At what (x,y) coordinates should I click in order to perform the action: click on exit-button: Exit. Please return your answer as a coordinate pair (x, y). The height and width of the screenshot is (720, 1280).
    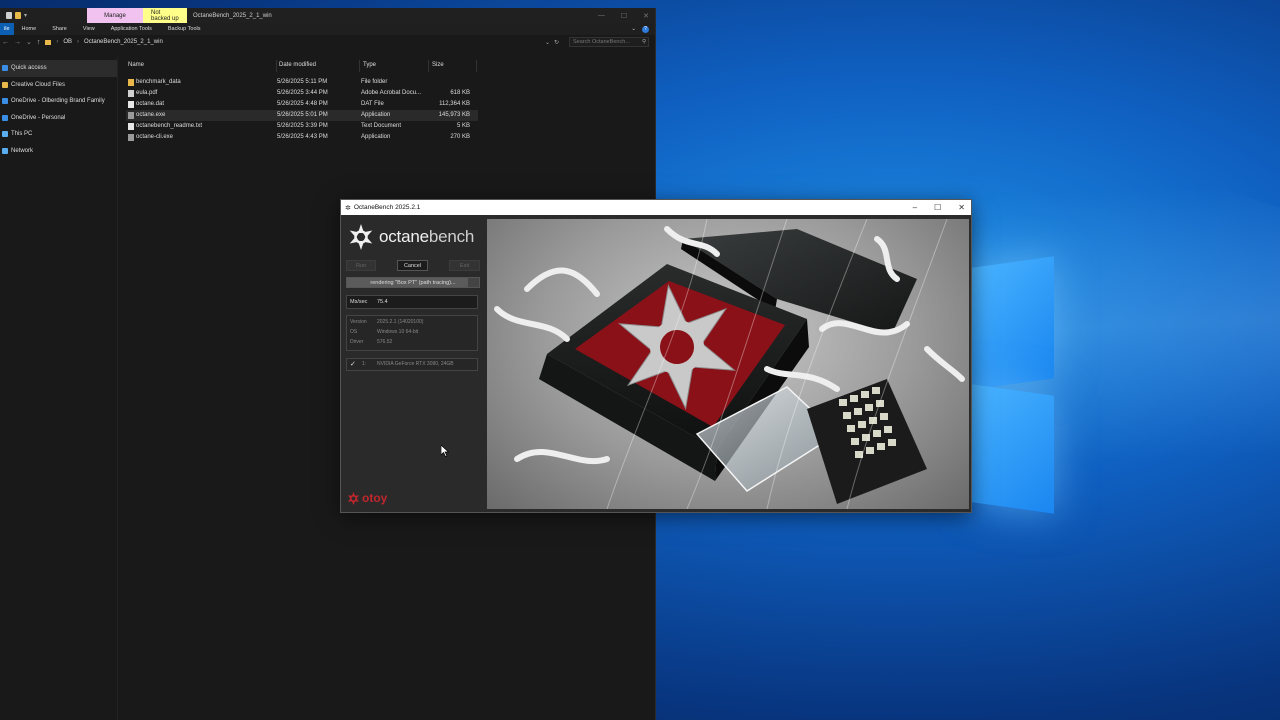
    Looking at the image, I should click on (464, 265).